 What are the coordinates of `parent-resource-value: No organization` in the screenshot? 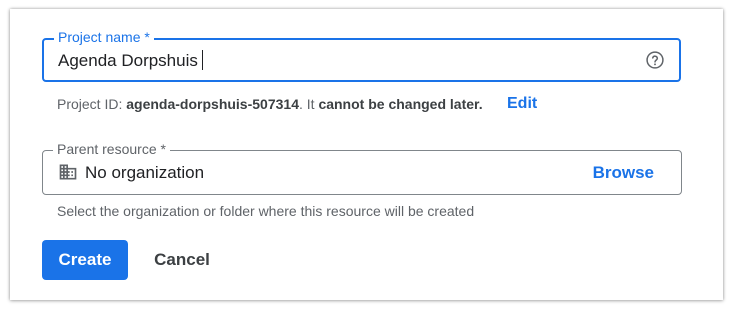 It's located at (145, 172).